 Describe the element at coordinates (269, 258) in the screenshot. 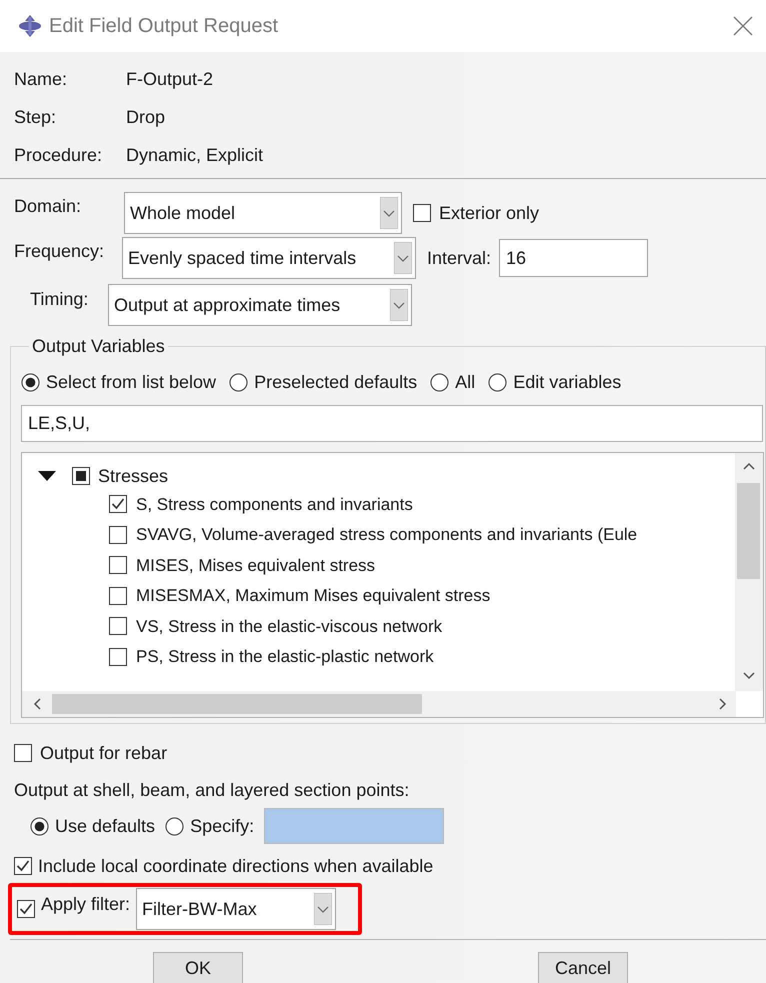

I see `frequency-dropdown: Evenly spaced time intervals` at that location.